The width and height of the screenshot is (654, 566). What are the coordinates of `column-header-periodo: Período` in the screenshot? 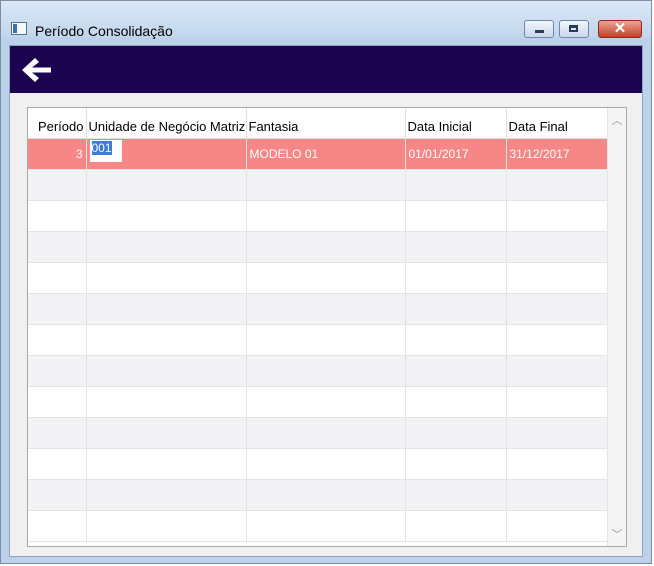 It's located at (57, 123).